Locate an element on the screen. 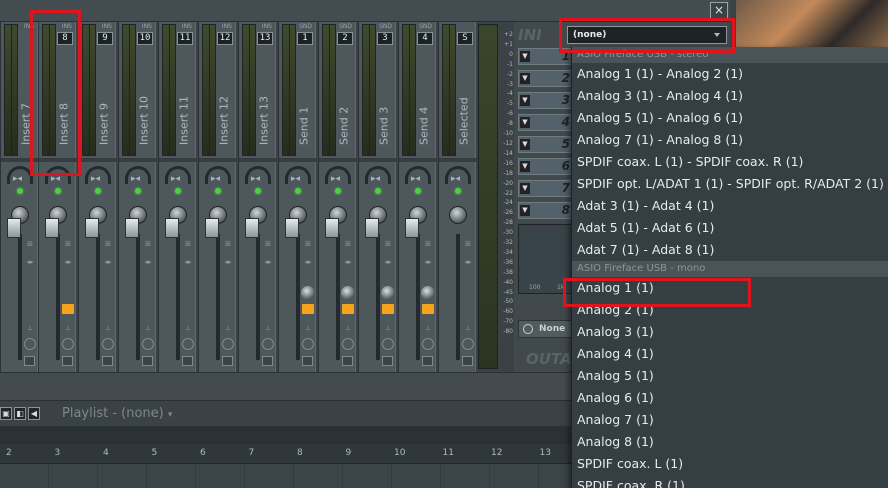 Image resolution: width=888 pixels, height=488 pixels. track-number: 10 is located at coordinates (145, 38).